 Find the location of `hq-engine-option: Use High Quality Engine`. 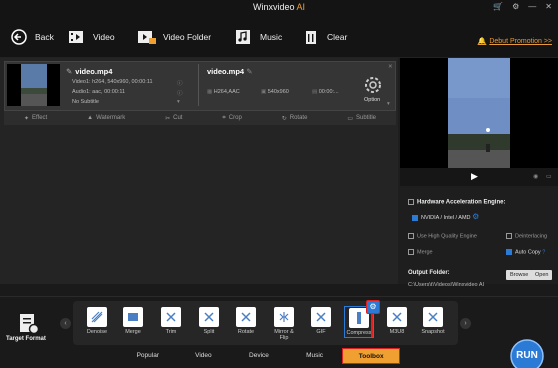

hq-engine-option: Use High Quality Engine is located at coordinates (442, 236).